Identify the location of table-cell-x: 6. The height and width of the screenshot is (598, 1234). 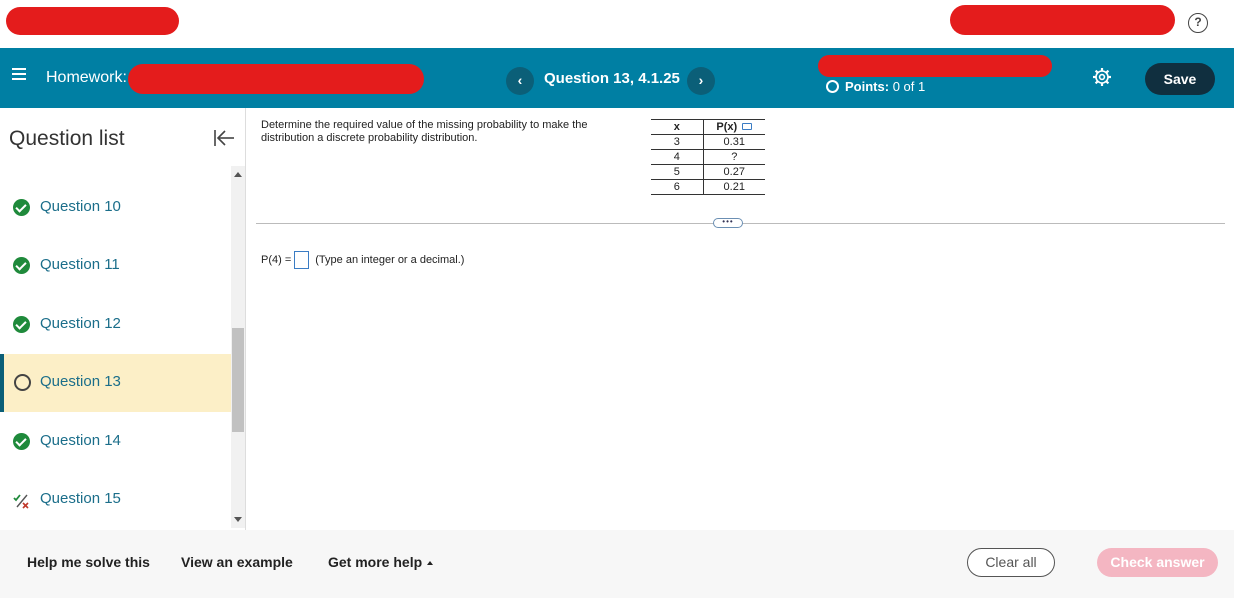
(677, 187).